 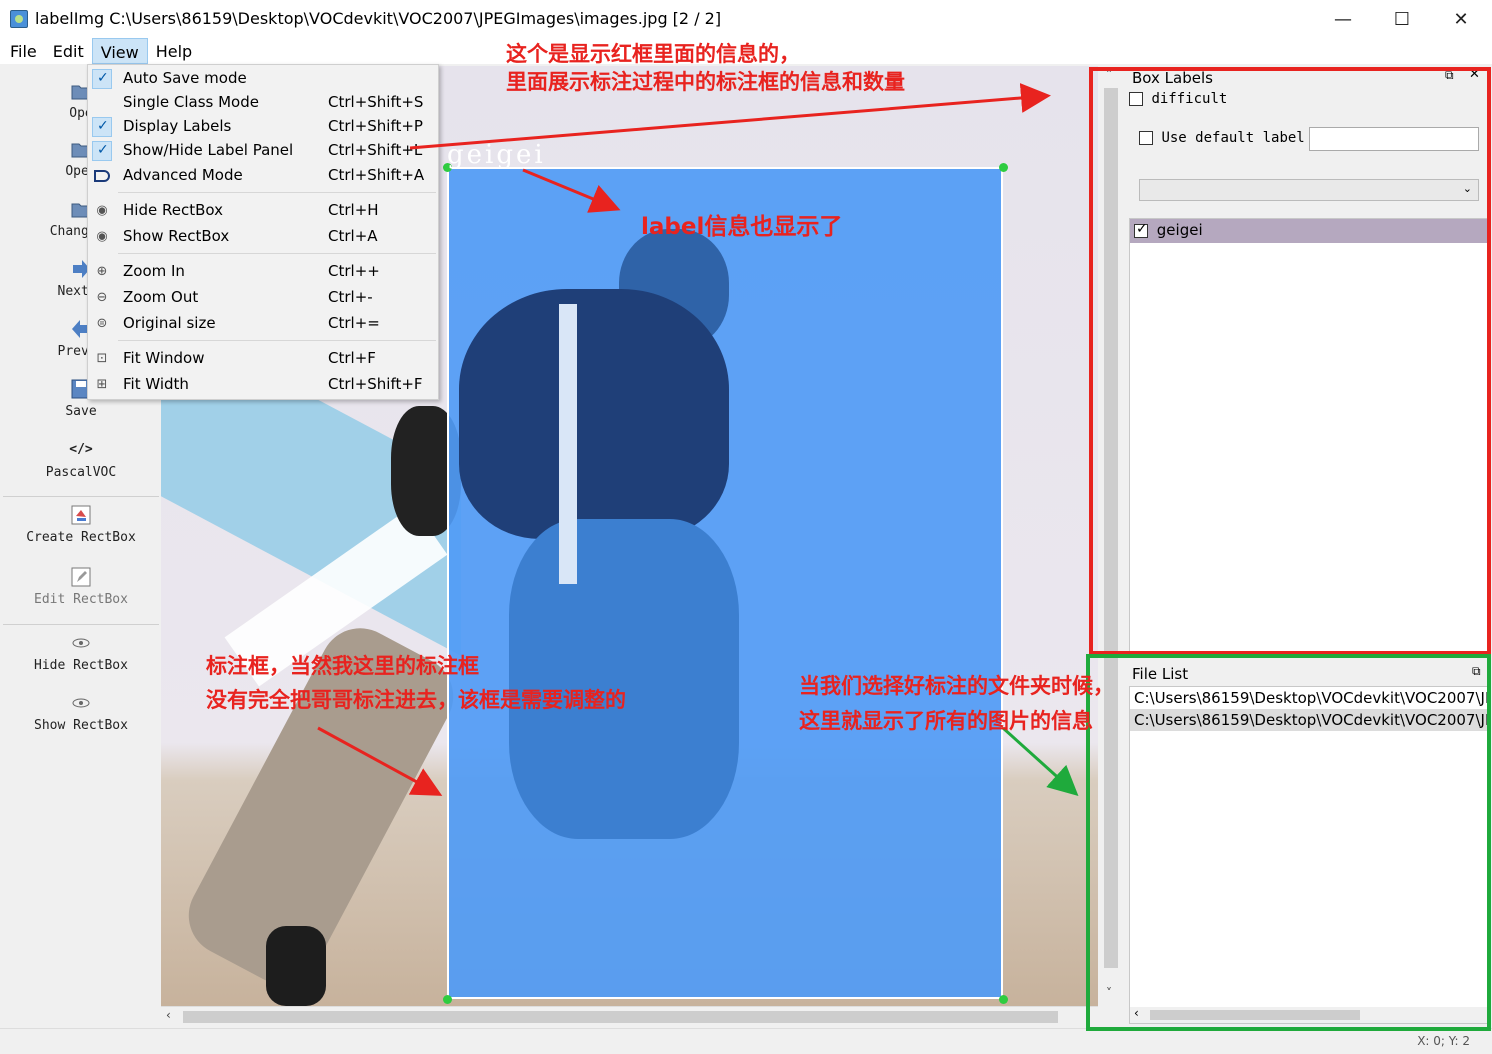 What do you see at coordinates (653, 54) in the screenshot?
I see `annotation-top-line1: 这个是显示红框里面的信息的，` at bounding box center [653, 54].